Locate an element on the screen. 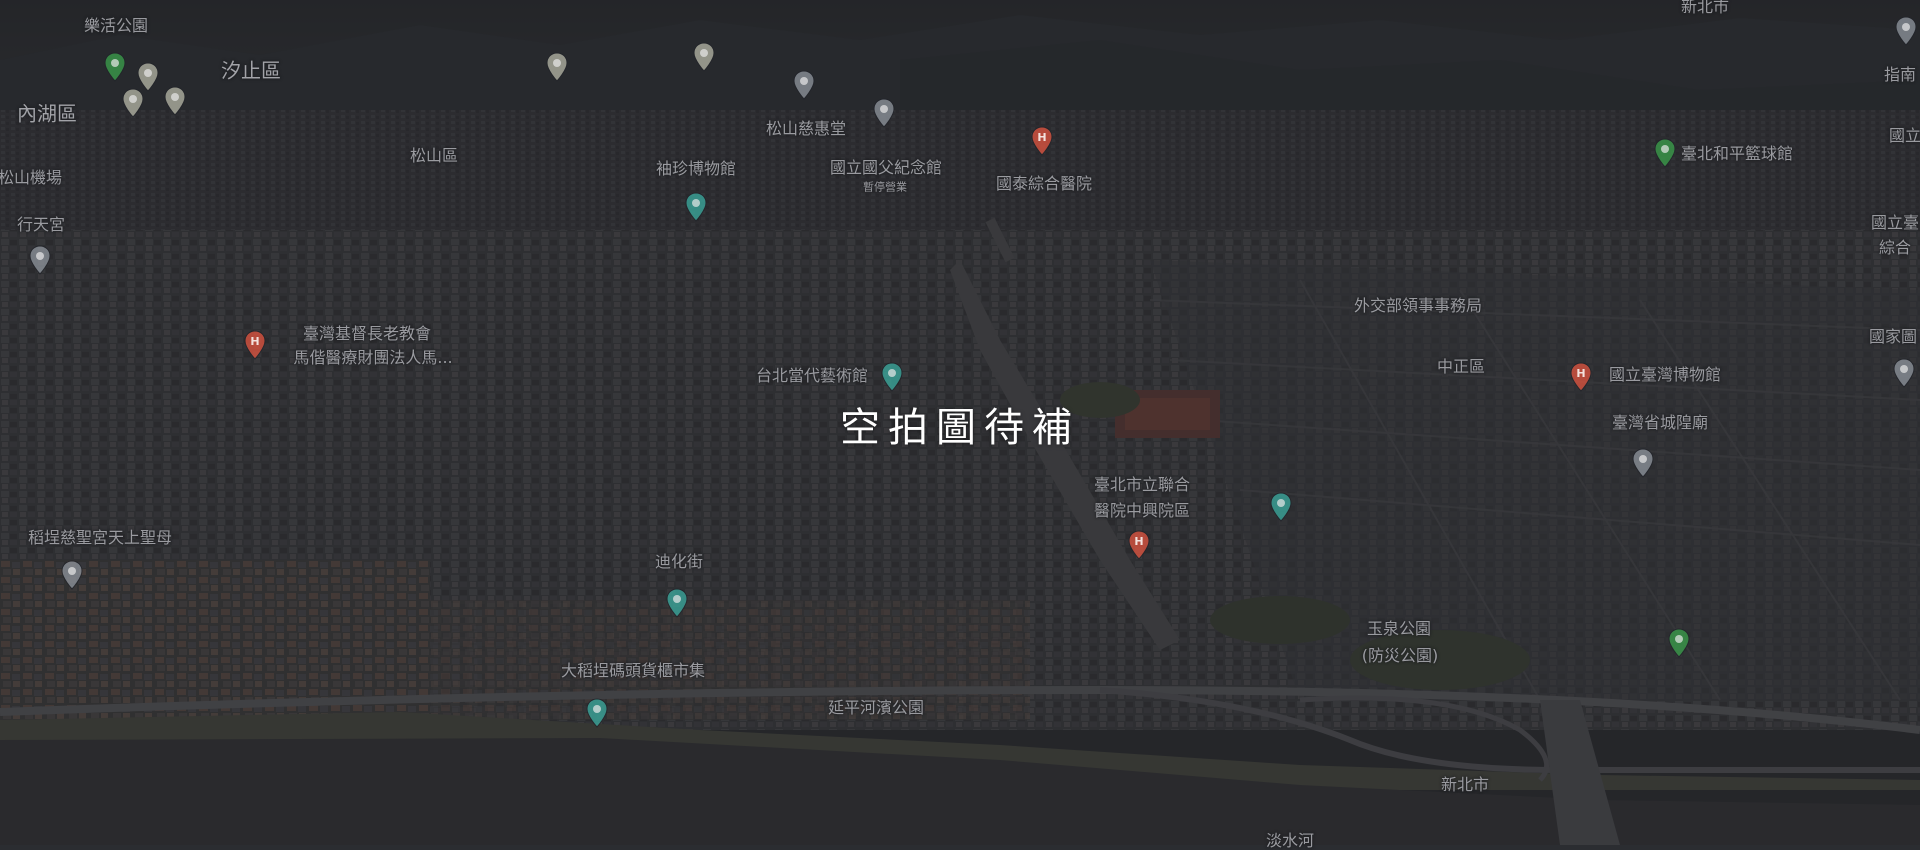 Image resolution: width=1920 pixels, height=850 pixels. map-label: 暫停營業 is located at coordinates (885, 188).